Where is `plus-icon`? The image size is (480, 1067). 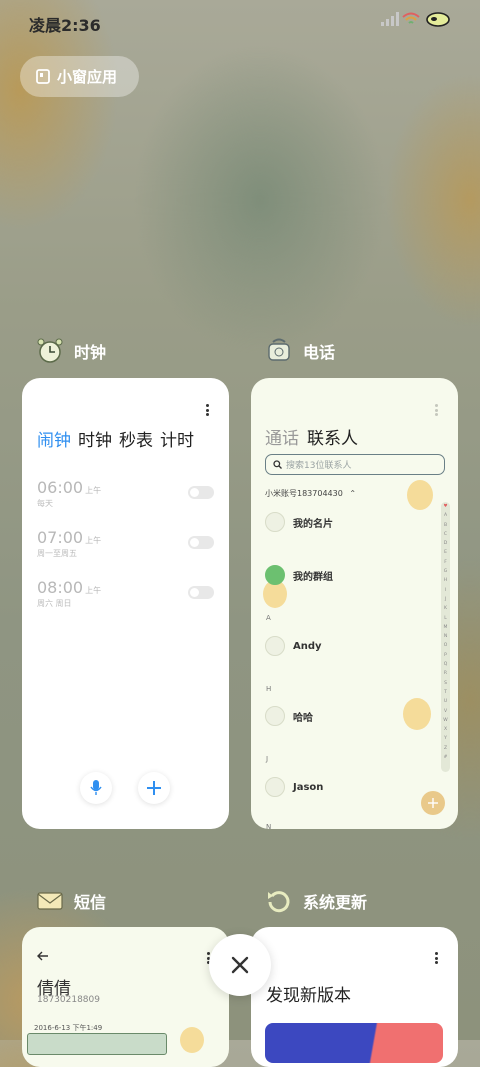 plus-icon is located at coordinates (433, 803).